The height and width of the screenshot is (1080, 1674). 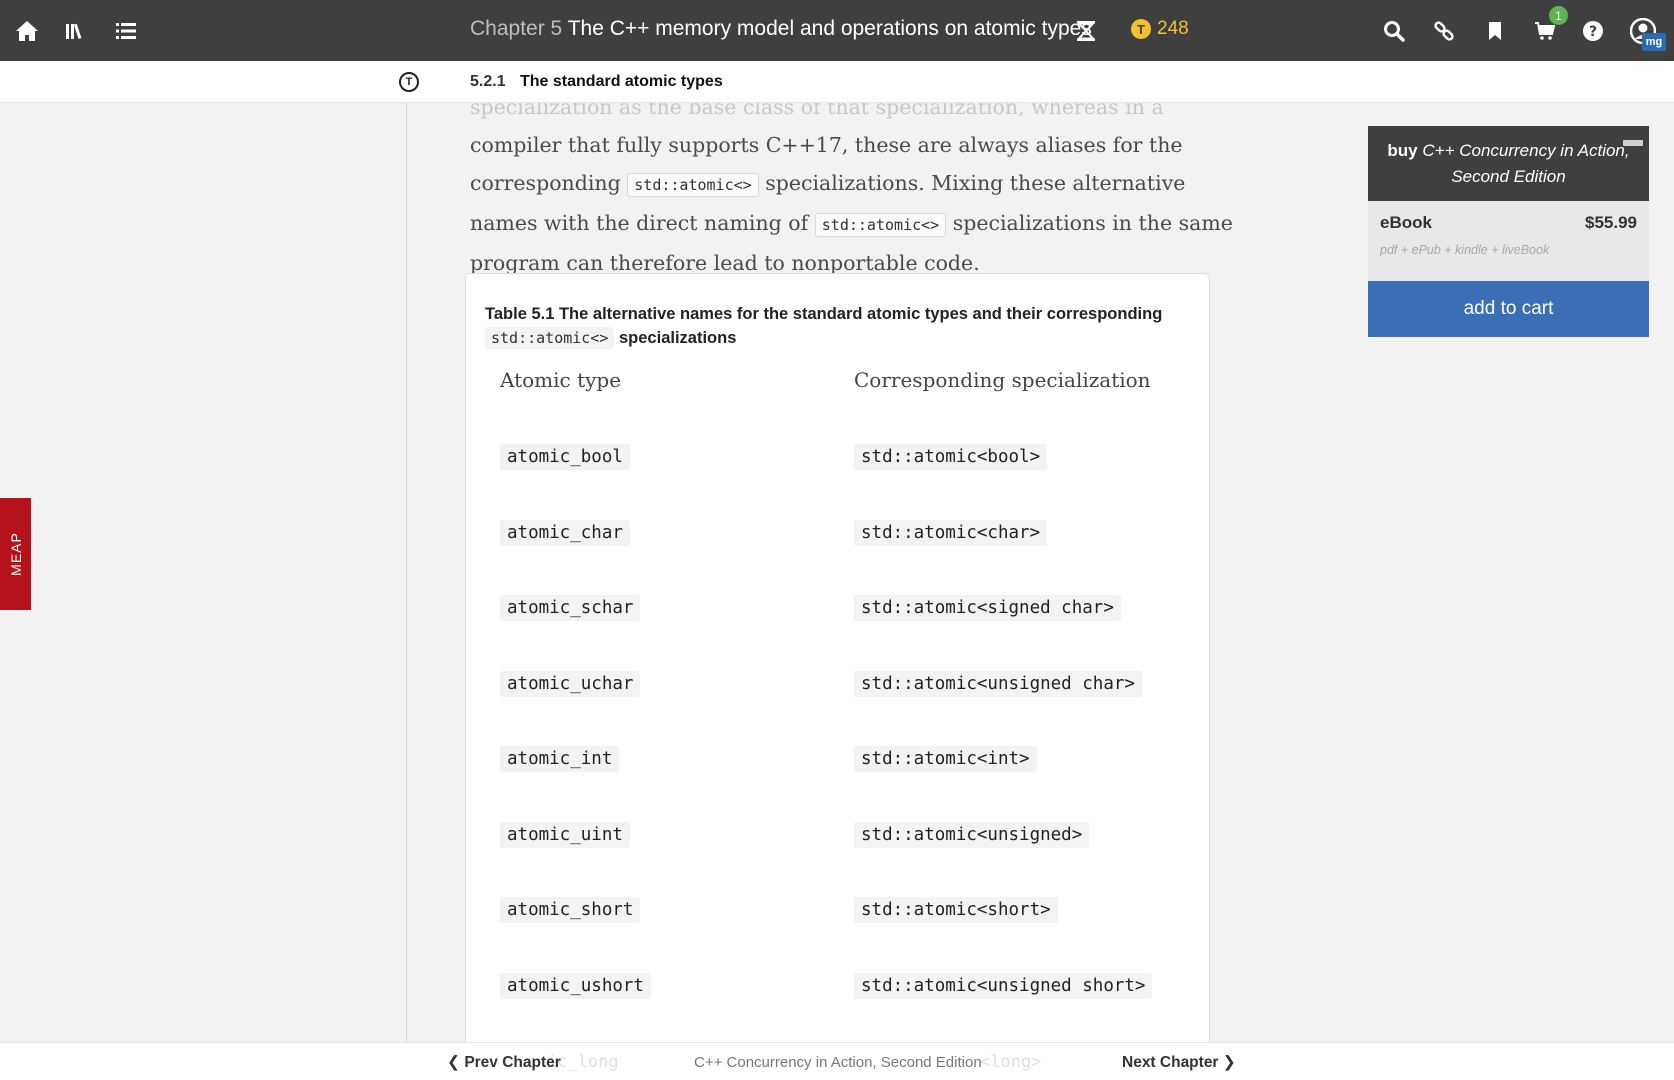 I want to click on next-chapter-button: Next Chapter ❯, so click(x=1179, y=1062).